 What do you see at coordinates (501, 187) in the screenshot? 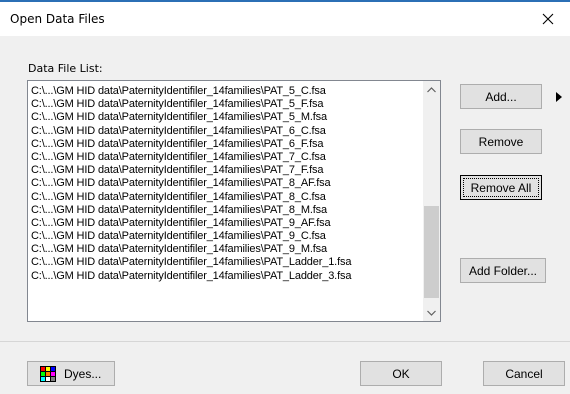
I see `remove-all-button: Remove All` at bounding box center [501, 187].